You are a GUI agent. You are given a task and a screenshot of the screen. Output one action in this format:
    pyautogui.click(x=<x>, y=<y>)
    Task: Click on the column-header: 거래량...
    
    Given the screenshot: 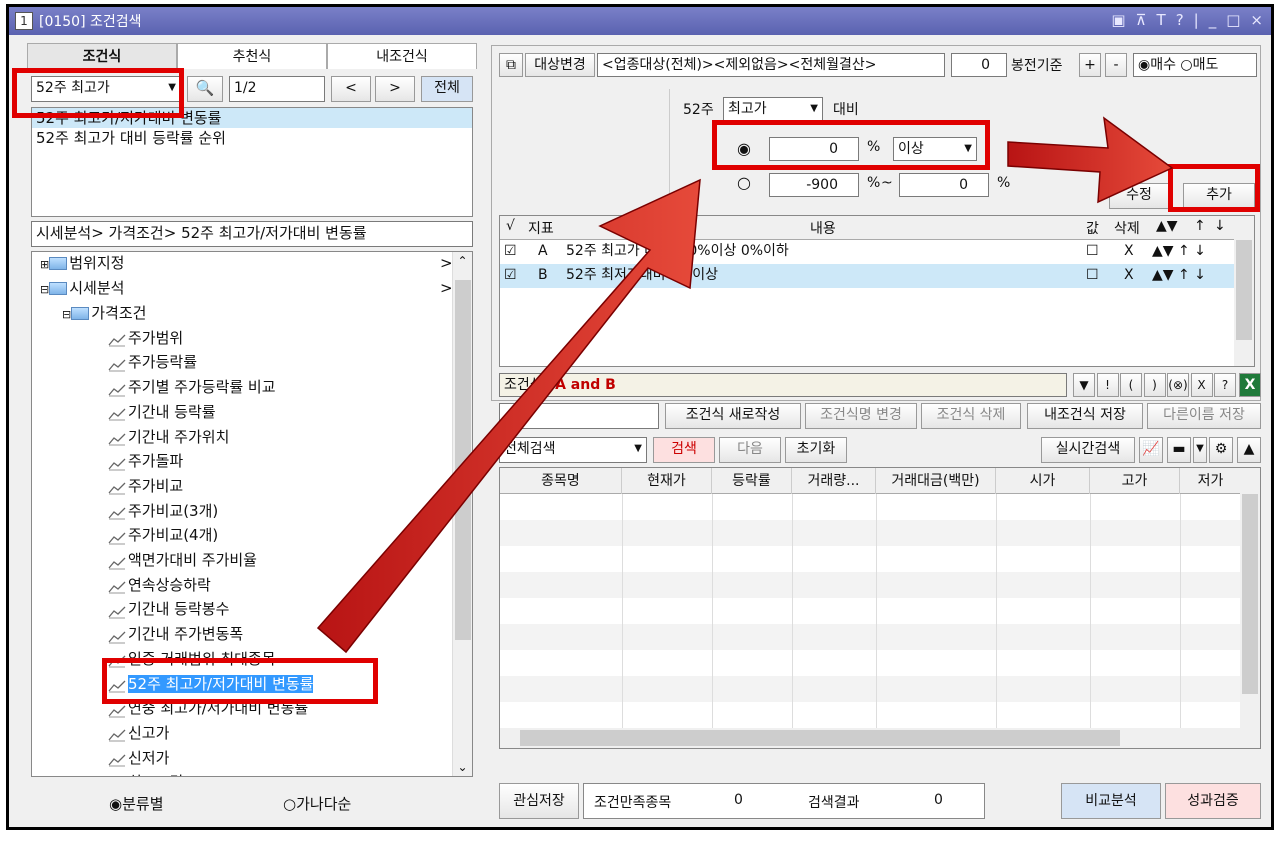 What is the action you would take?
    pyautogui.click(x=834, y=481)
    